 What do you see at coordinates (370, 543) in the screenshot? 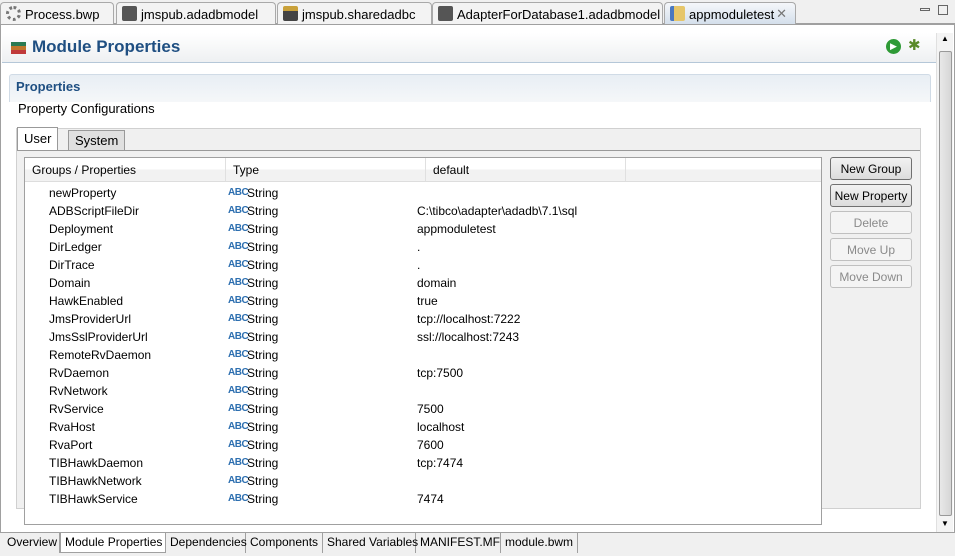
I see `page-tab-shared-variables: Shared Variables` at bounding box center [370, 543].